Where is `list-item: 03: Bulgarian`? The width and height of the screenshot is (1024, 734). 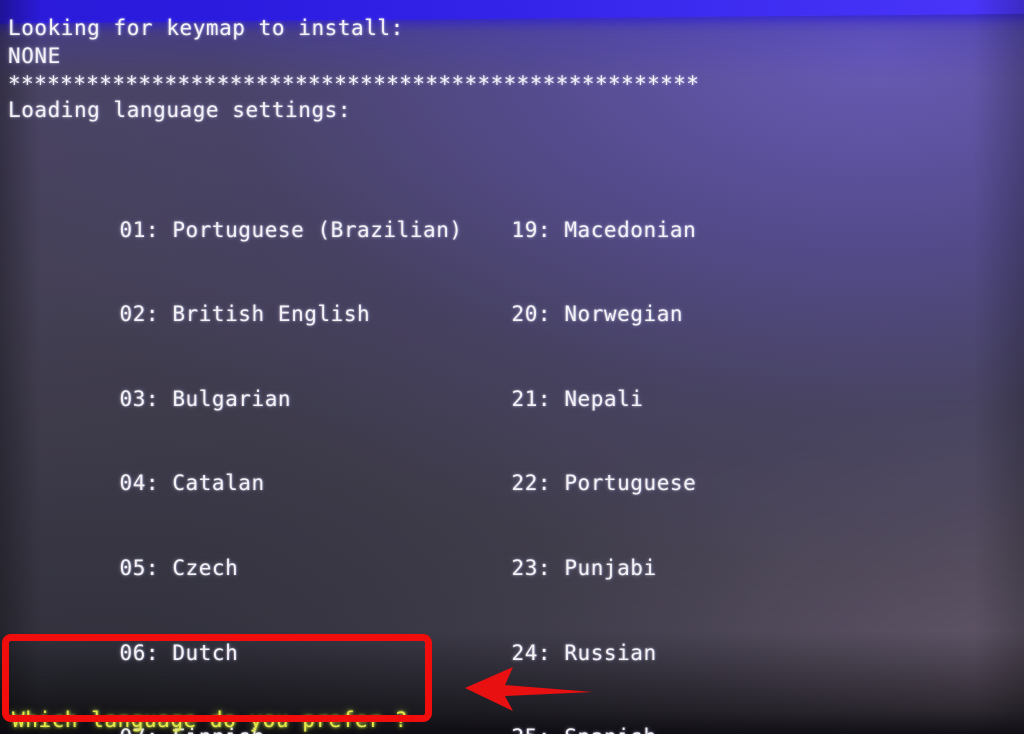
list-item: 03: Bulgarian is located at coordinates (238, 384).